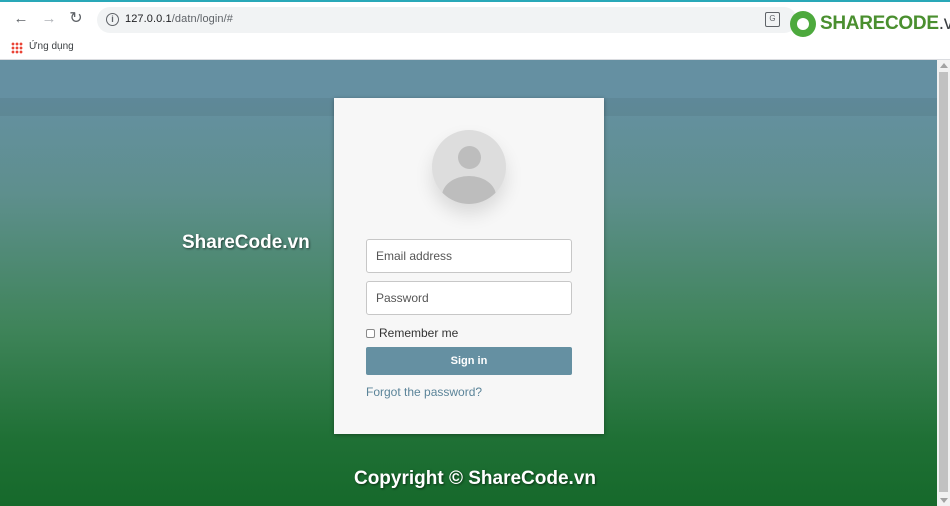  Describe the element at coordinates (49, 19) in the screenshot. I see `forward-arrow-icon: →` at that location.